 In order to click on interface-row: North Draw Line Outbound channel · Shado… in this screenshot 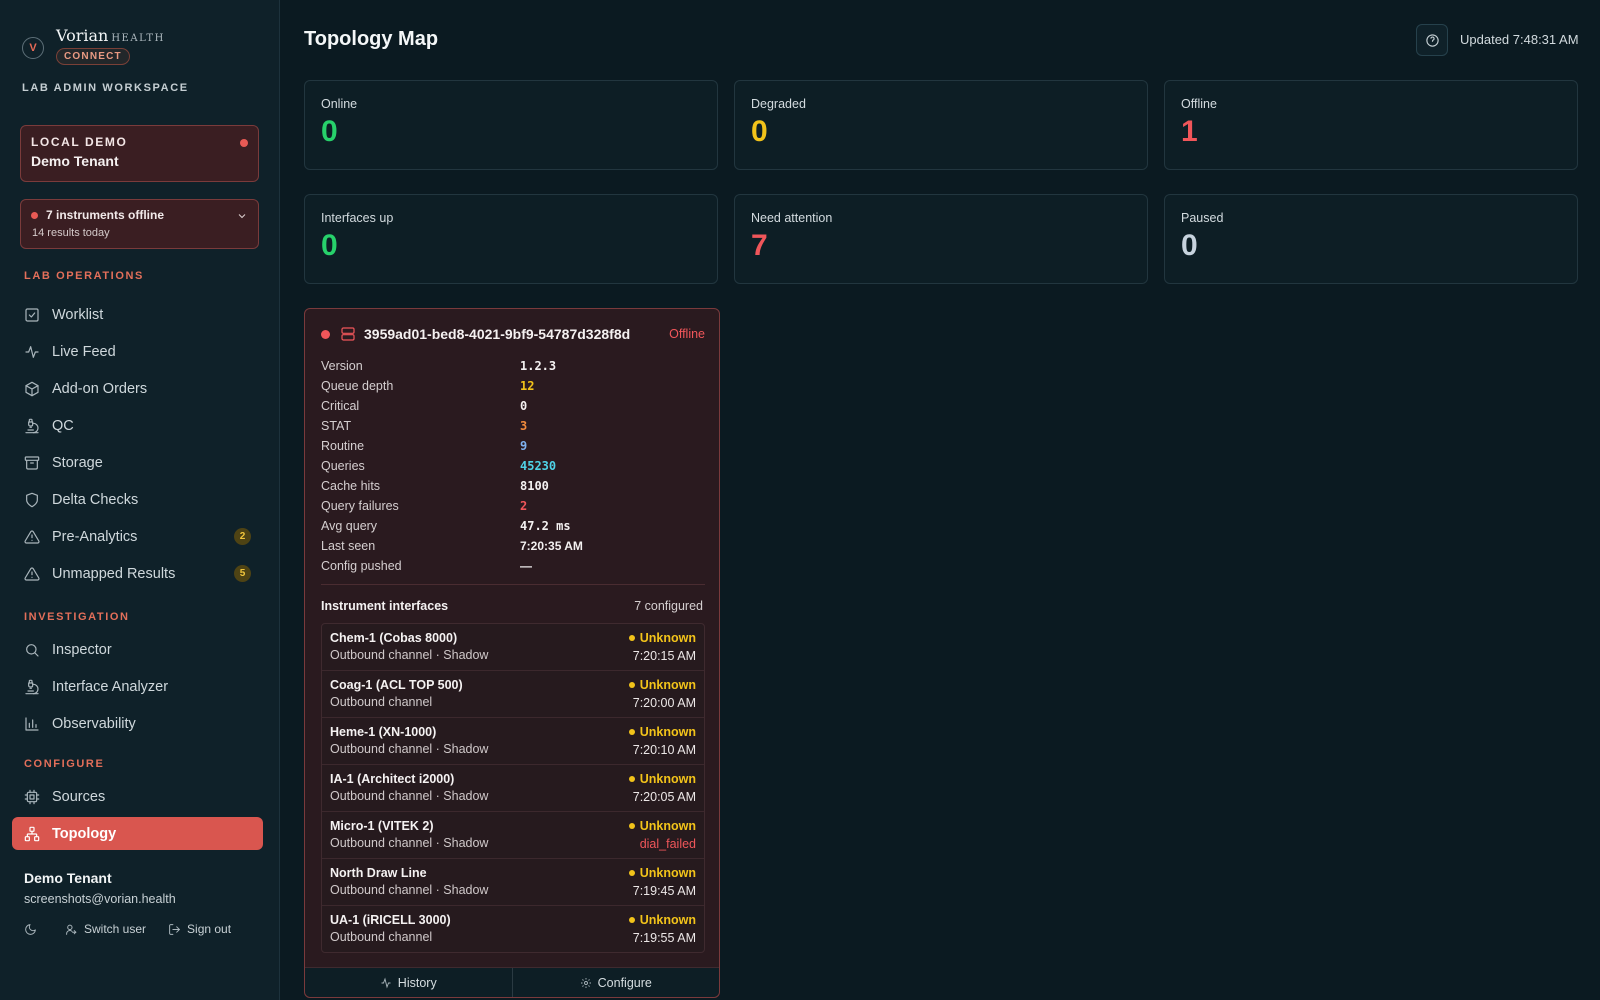, I will do `click(513, 882)`.